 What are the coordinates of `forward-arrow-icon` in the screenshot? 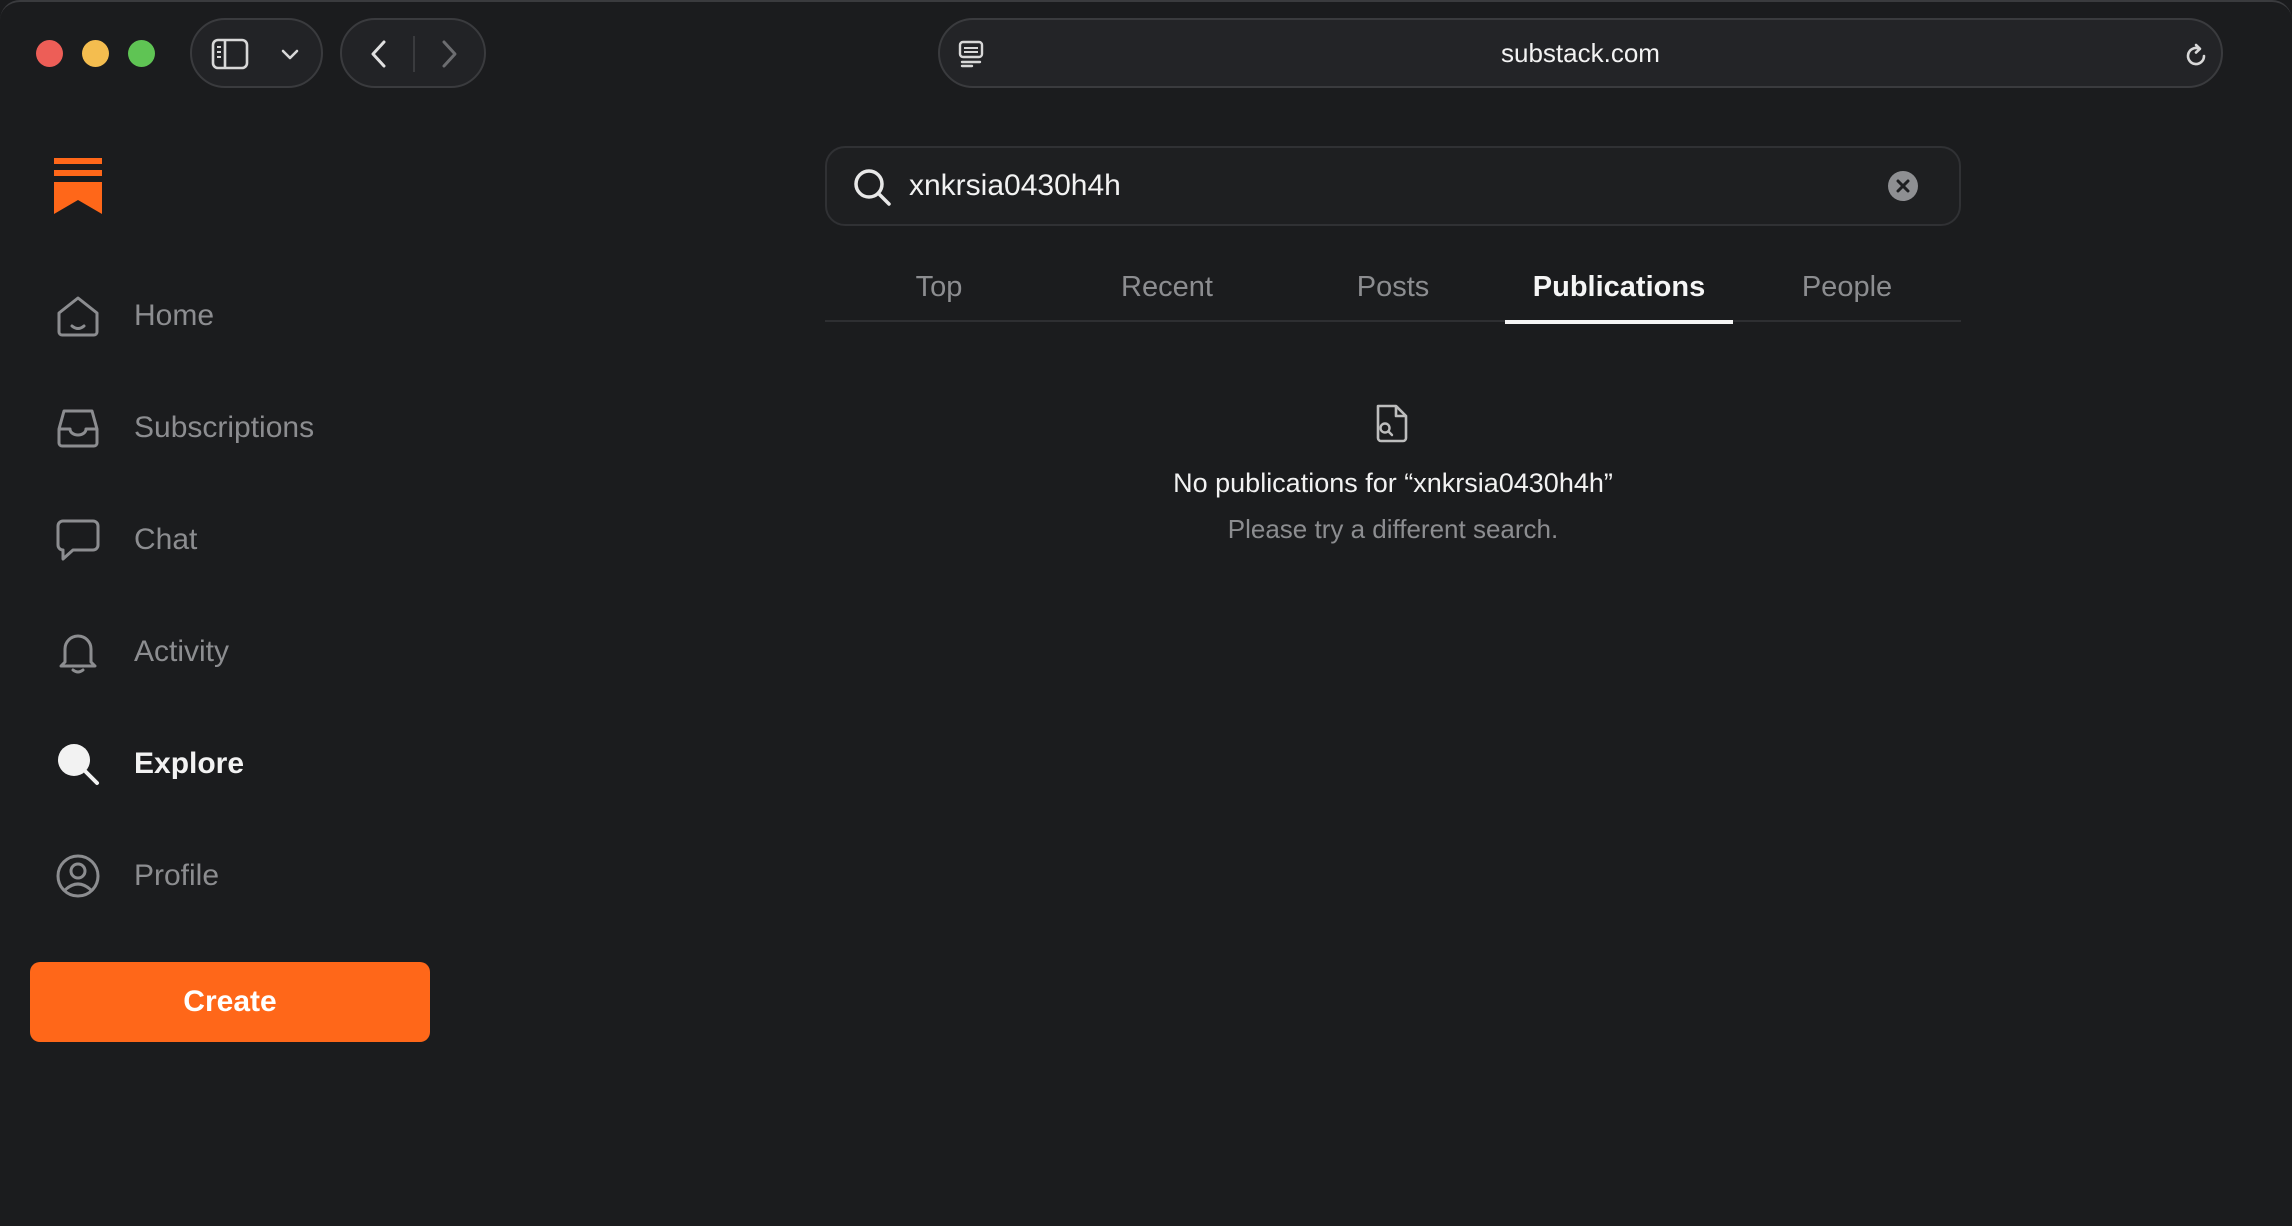 It's located at (449, 54).